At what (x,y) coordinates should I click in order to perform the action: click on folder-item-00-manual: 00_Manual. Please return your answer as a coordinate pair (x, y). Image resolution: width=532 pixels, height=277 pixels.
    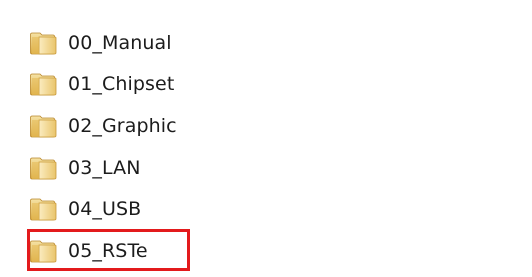
    Looking at the image, I should click on (144, 43).